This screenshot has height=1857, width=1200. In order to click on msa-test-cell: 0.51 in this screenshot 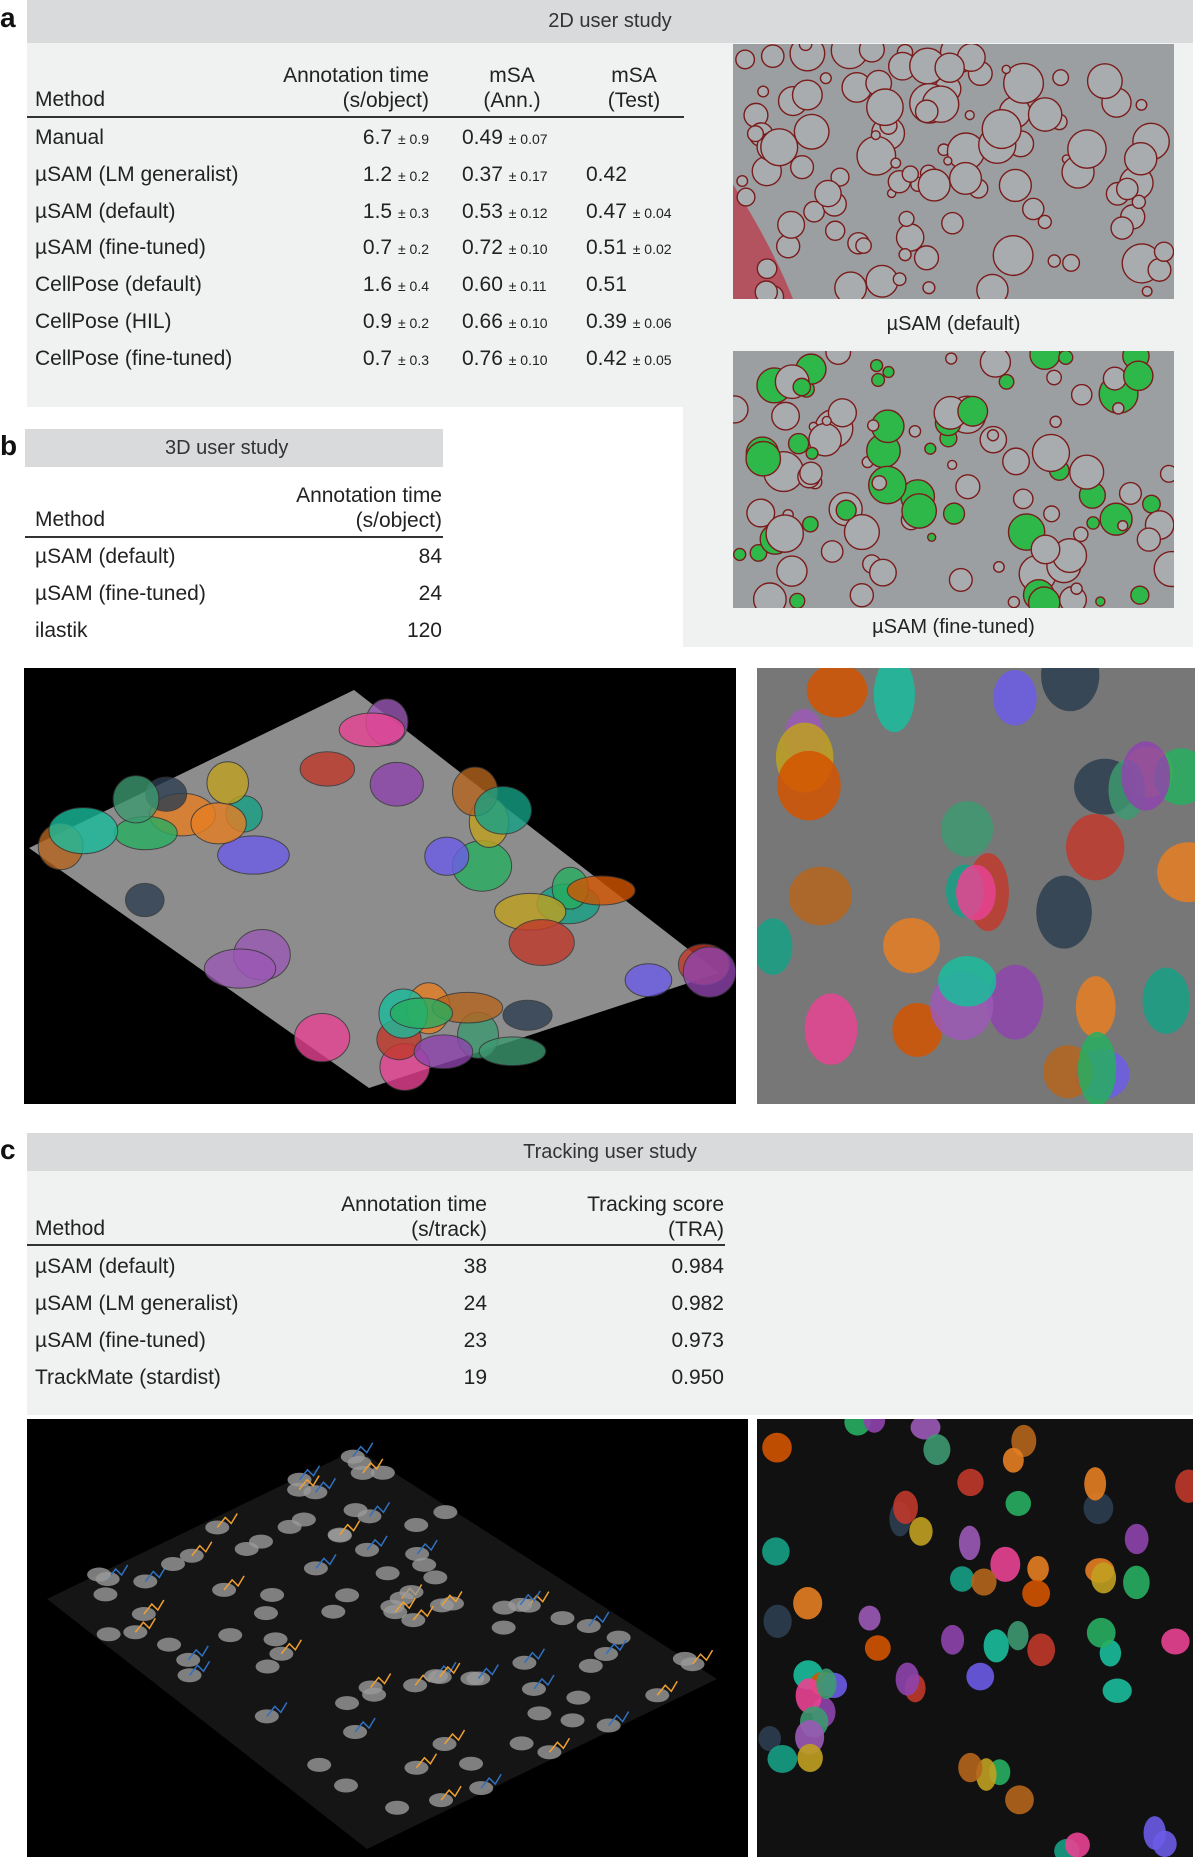, I will do `click(606, 285)`.